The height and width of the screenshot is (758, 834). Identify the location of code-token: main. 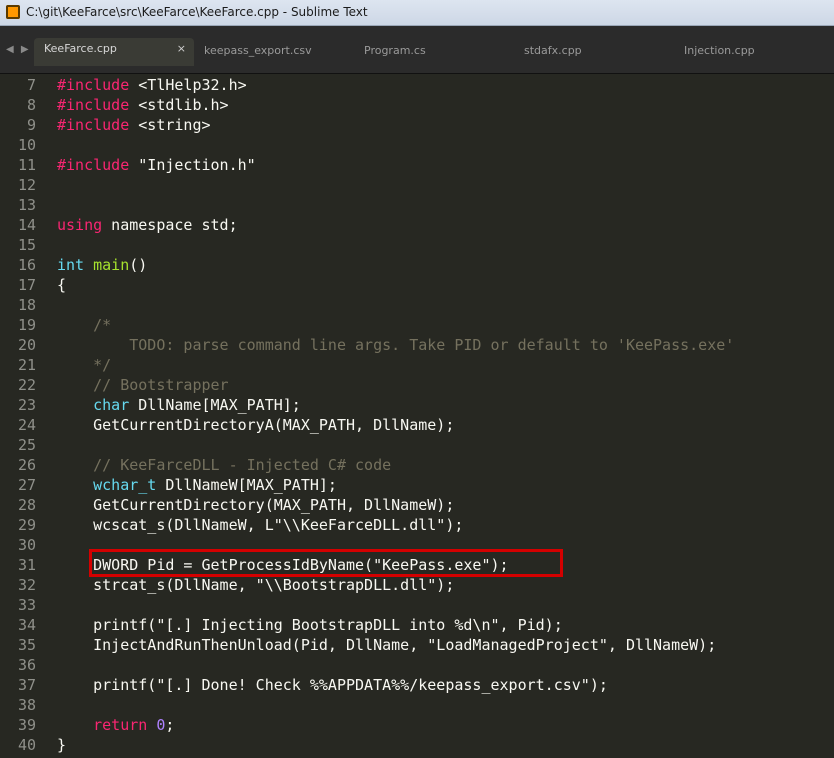
(111, 265).